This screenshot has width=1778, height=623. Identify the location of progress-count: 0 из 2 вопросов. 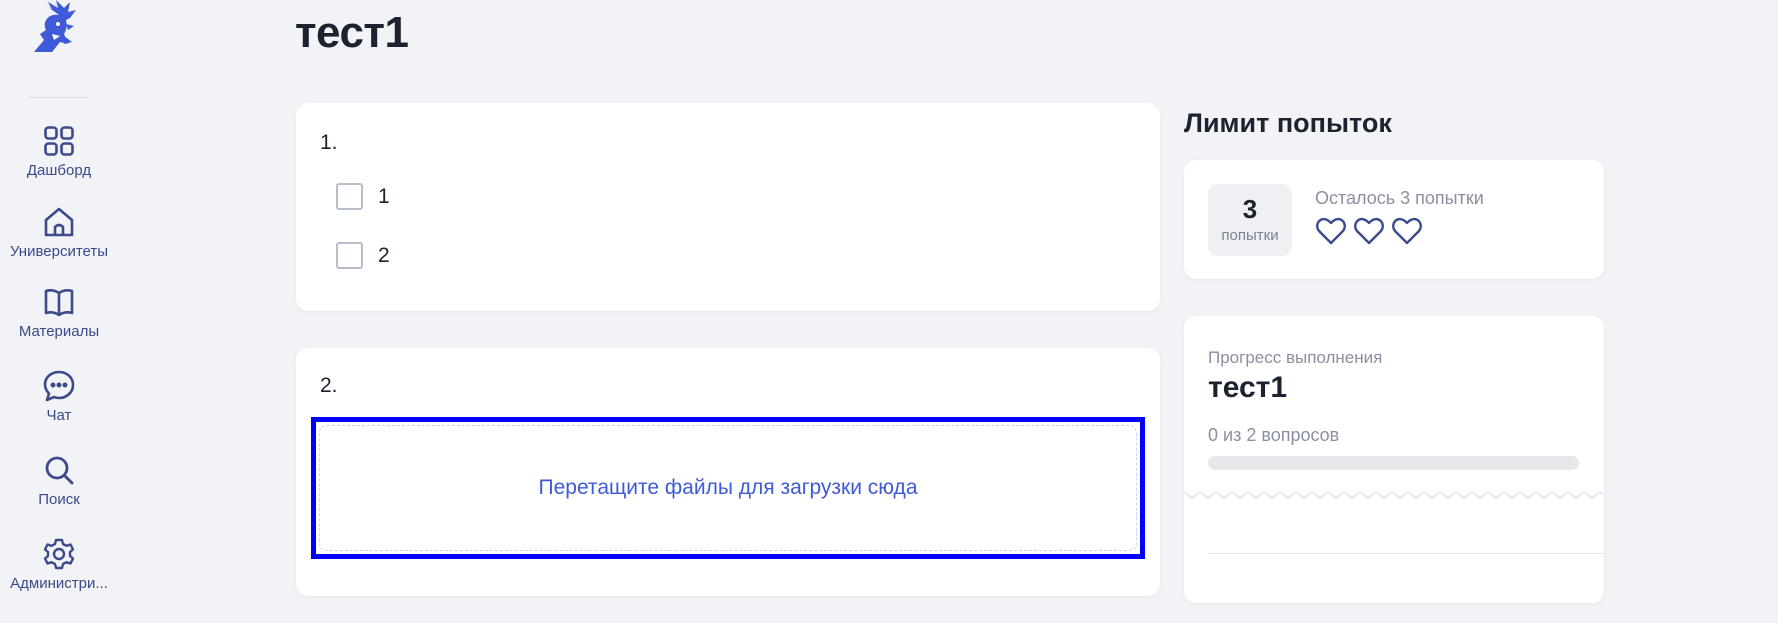
(1274, 435).